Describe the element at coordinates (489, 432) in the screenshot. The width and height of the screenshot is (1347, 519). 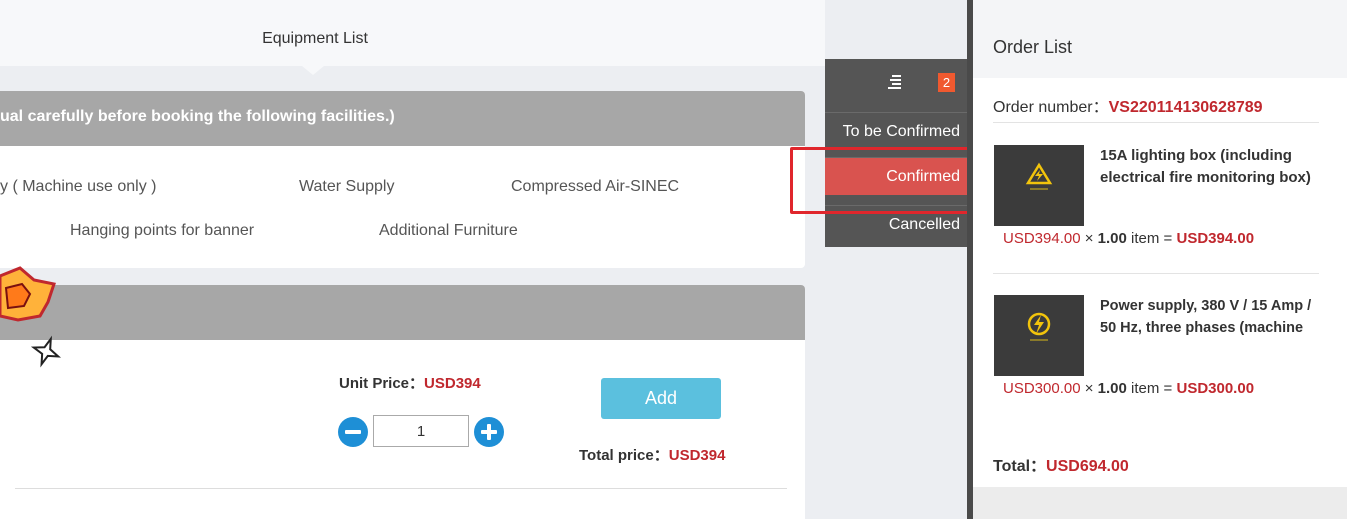
I see `increase-quantity-button` at that location.